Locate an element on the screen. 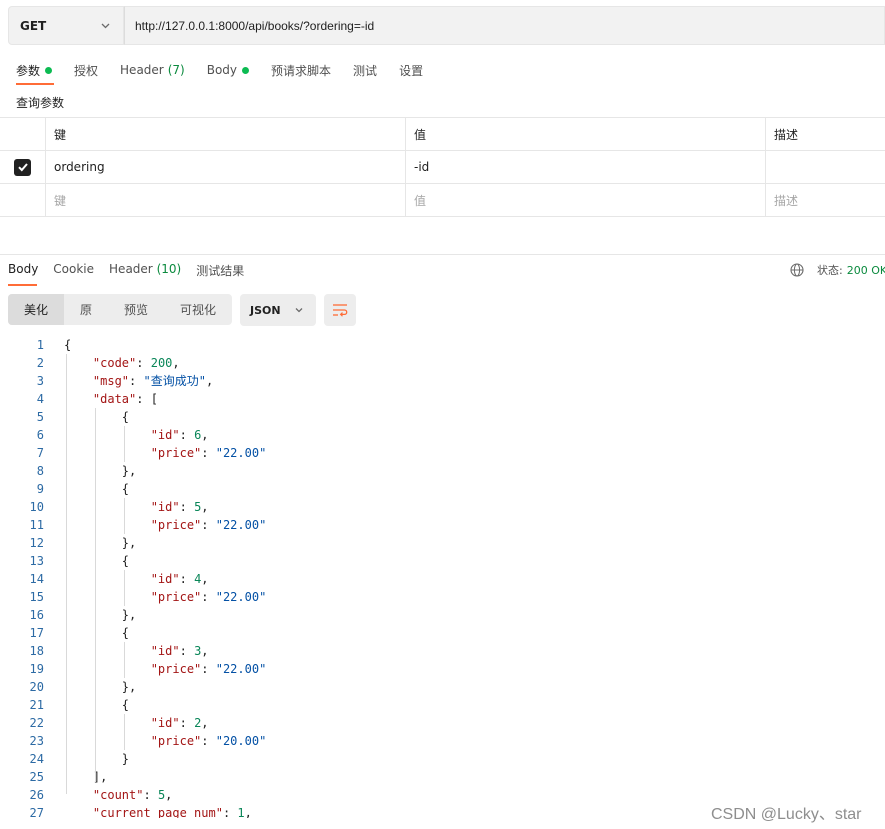  header-key: 键 is located at coordinates (226, 134).